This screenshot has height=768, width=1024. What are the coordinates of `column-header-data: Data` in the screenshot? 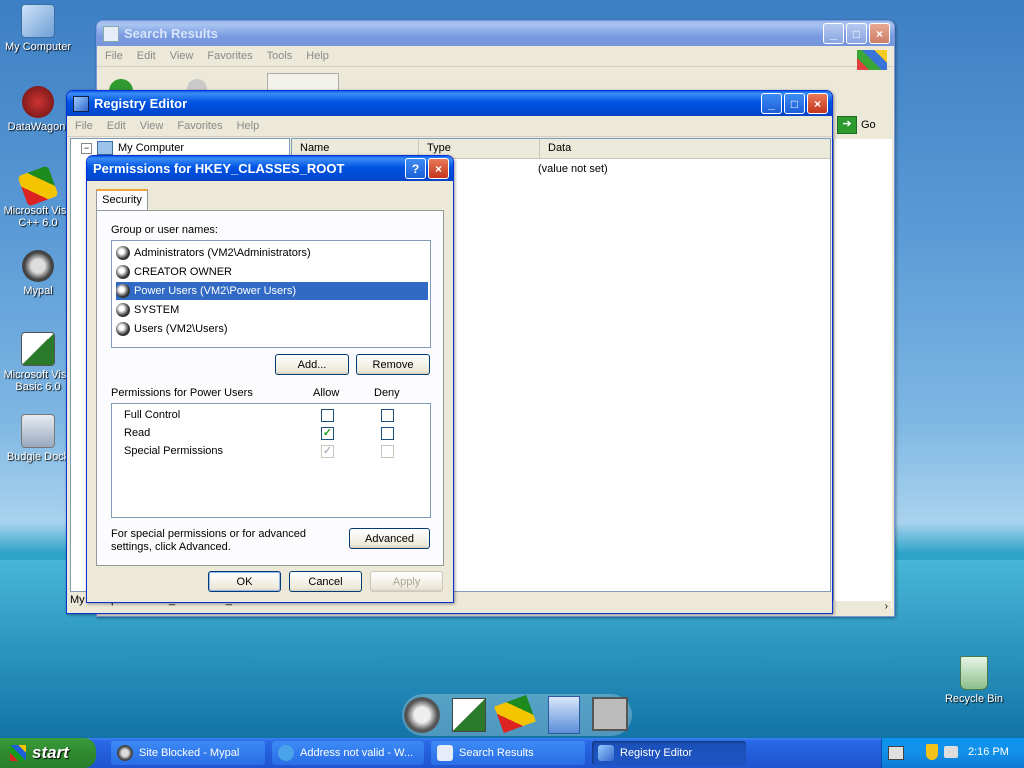 It's located at (685, 148).